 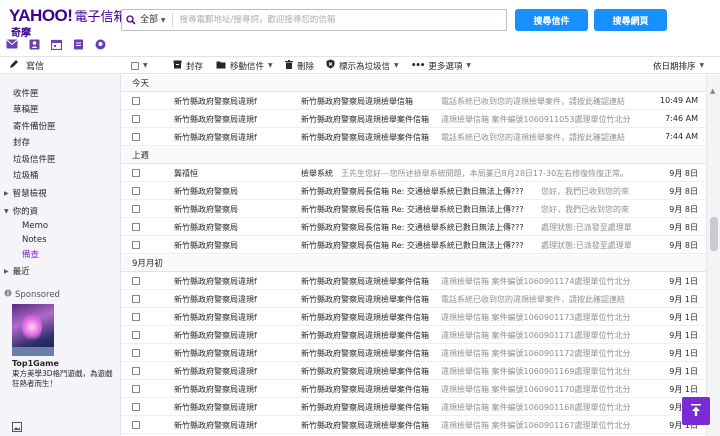 I want to click on message-preview: 違規檢舉信箱 案件編號1060901174處理單位竹北分局, so click(x=536, y=281).